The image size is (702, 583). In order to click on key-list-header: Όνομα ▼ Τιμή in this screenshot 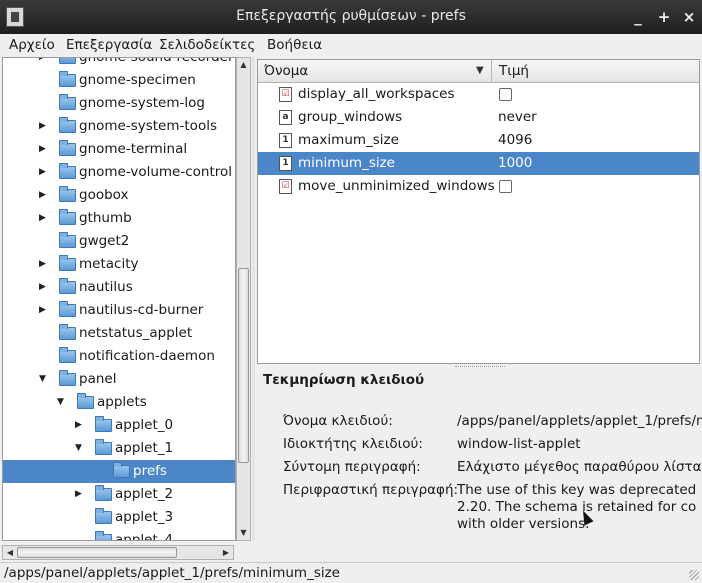, I will do `click(478, 71)`.